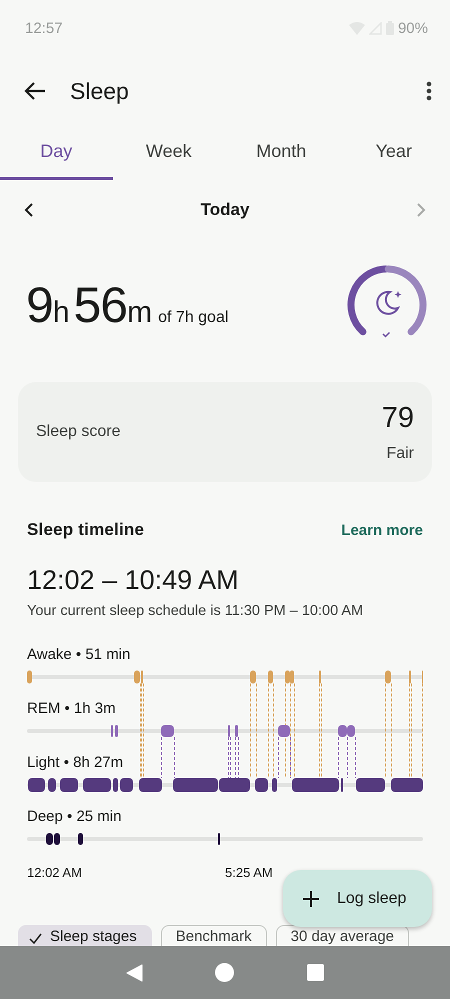 This screenshot has width=450, height=999. What do you see at coordinates (382, 530) in the screenshot?
I see `learn-more-link: Learn more` at bounding box center [382, 530].